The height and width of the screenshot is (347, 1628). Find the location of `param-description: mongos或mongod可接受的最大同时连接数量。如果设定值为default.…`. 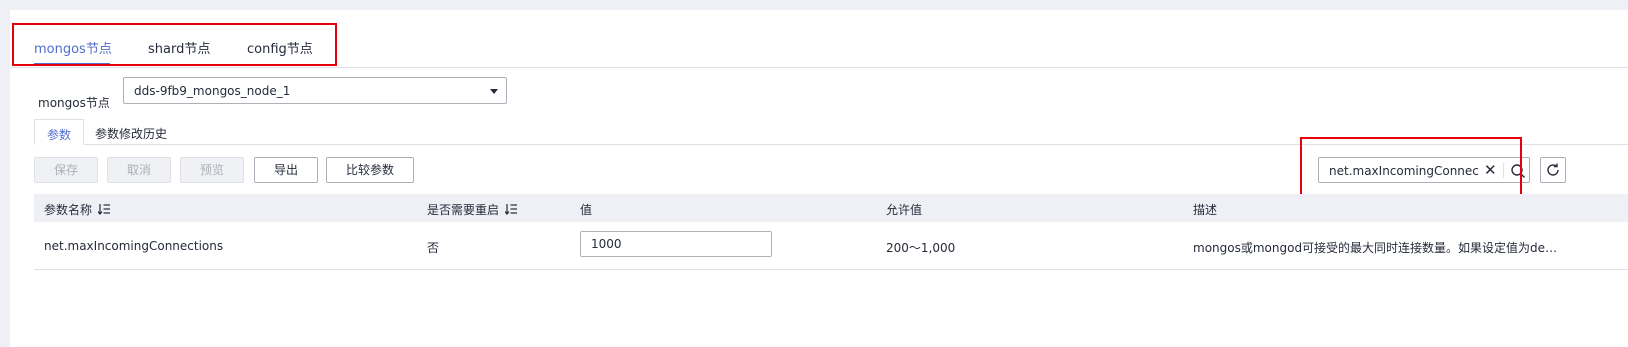

param-description: mongos或mongod可接受的最大同时连接数量。如果设定值为default.… is located at coordinates (1377, 248).